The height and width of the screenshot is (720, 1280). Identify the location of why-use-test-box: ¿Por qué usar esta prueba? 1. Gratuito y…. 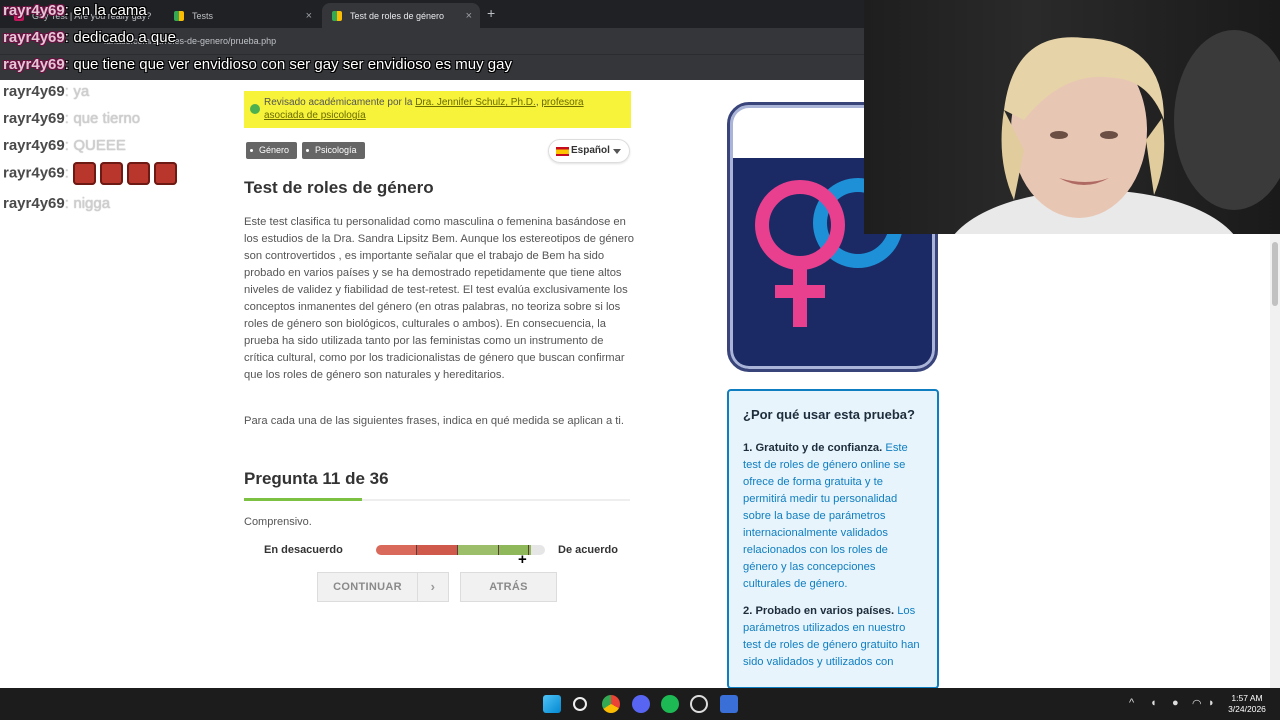
(833, 539).